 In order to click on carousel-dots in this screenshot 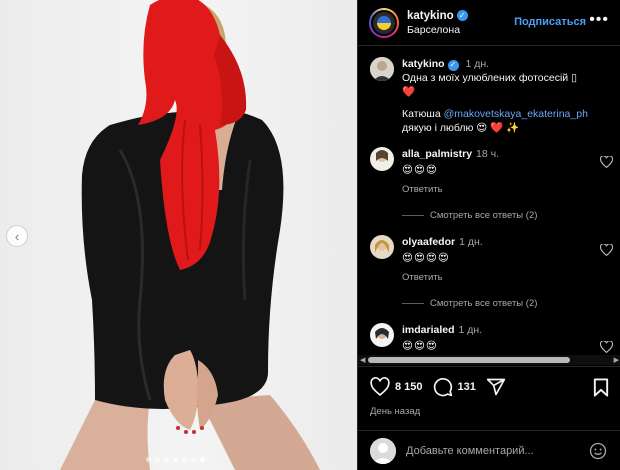, I will do `click(175, 459)`.